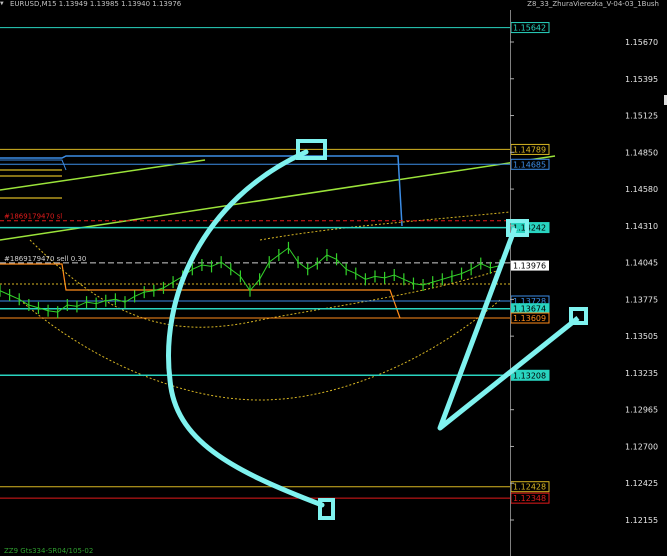  I want to click on axis-tick-label: 1.15125, so click(641, 116).